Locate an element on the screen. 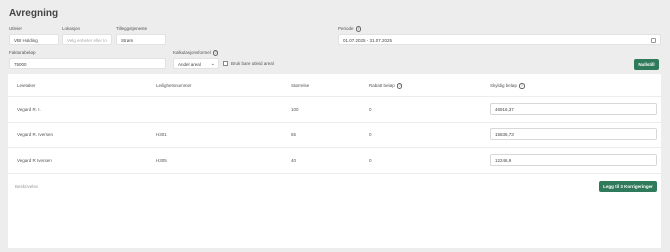 This screenshot has height=252, width=670. cell-leilighetsnummer: H301 is located at coordinates (161, 134).